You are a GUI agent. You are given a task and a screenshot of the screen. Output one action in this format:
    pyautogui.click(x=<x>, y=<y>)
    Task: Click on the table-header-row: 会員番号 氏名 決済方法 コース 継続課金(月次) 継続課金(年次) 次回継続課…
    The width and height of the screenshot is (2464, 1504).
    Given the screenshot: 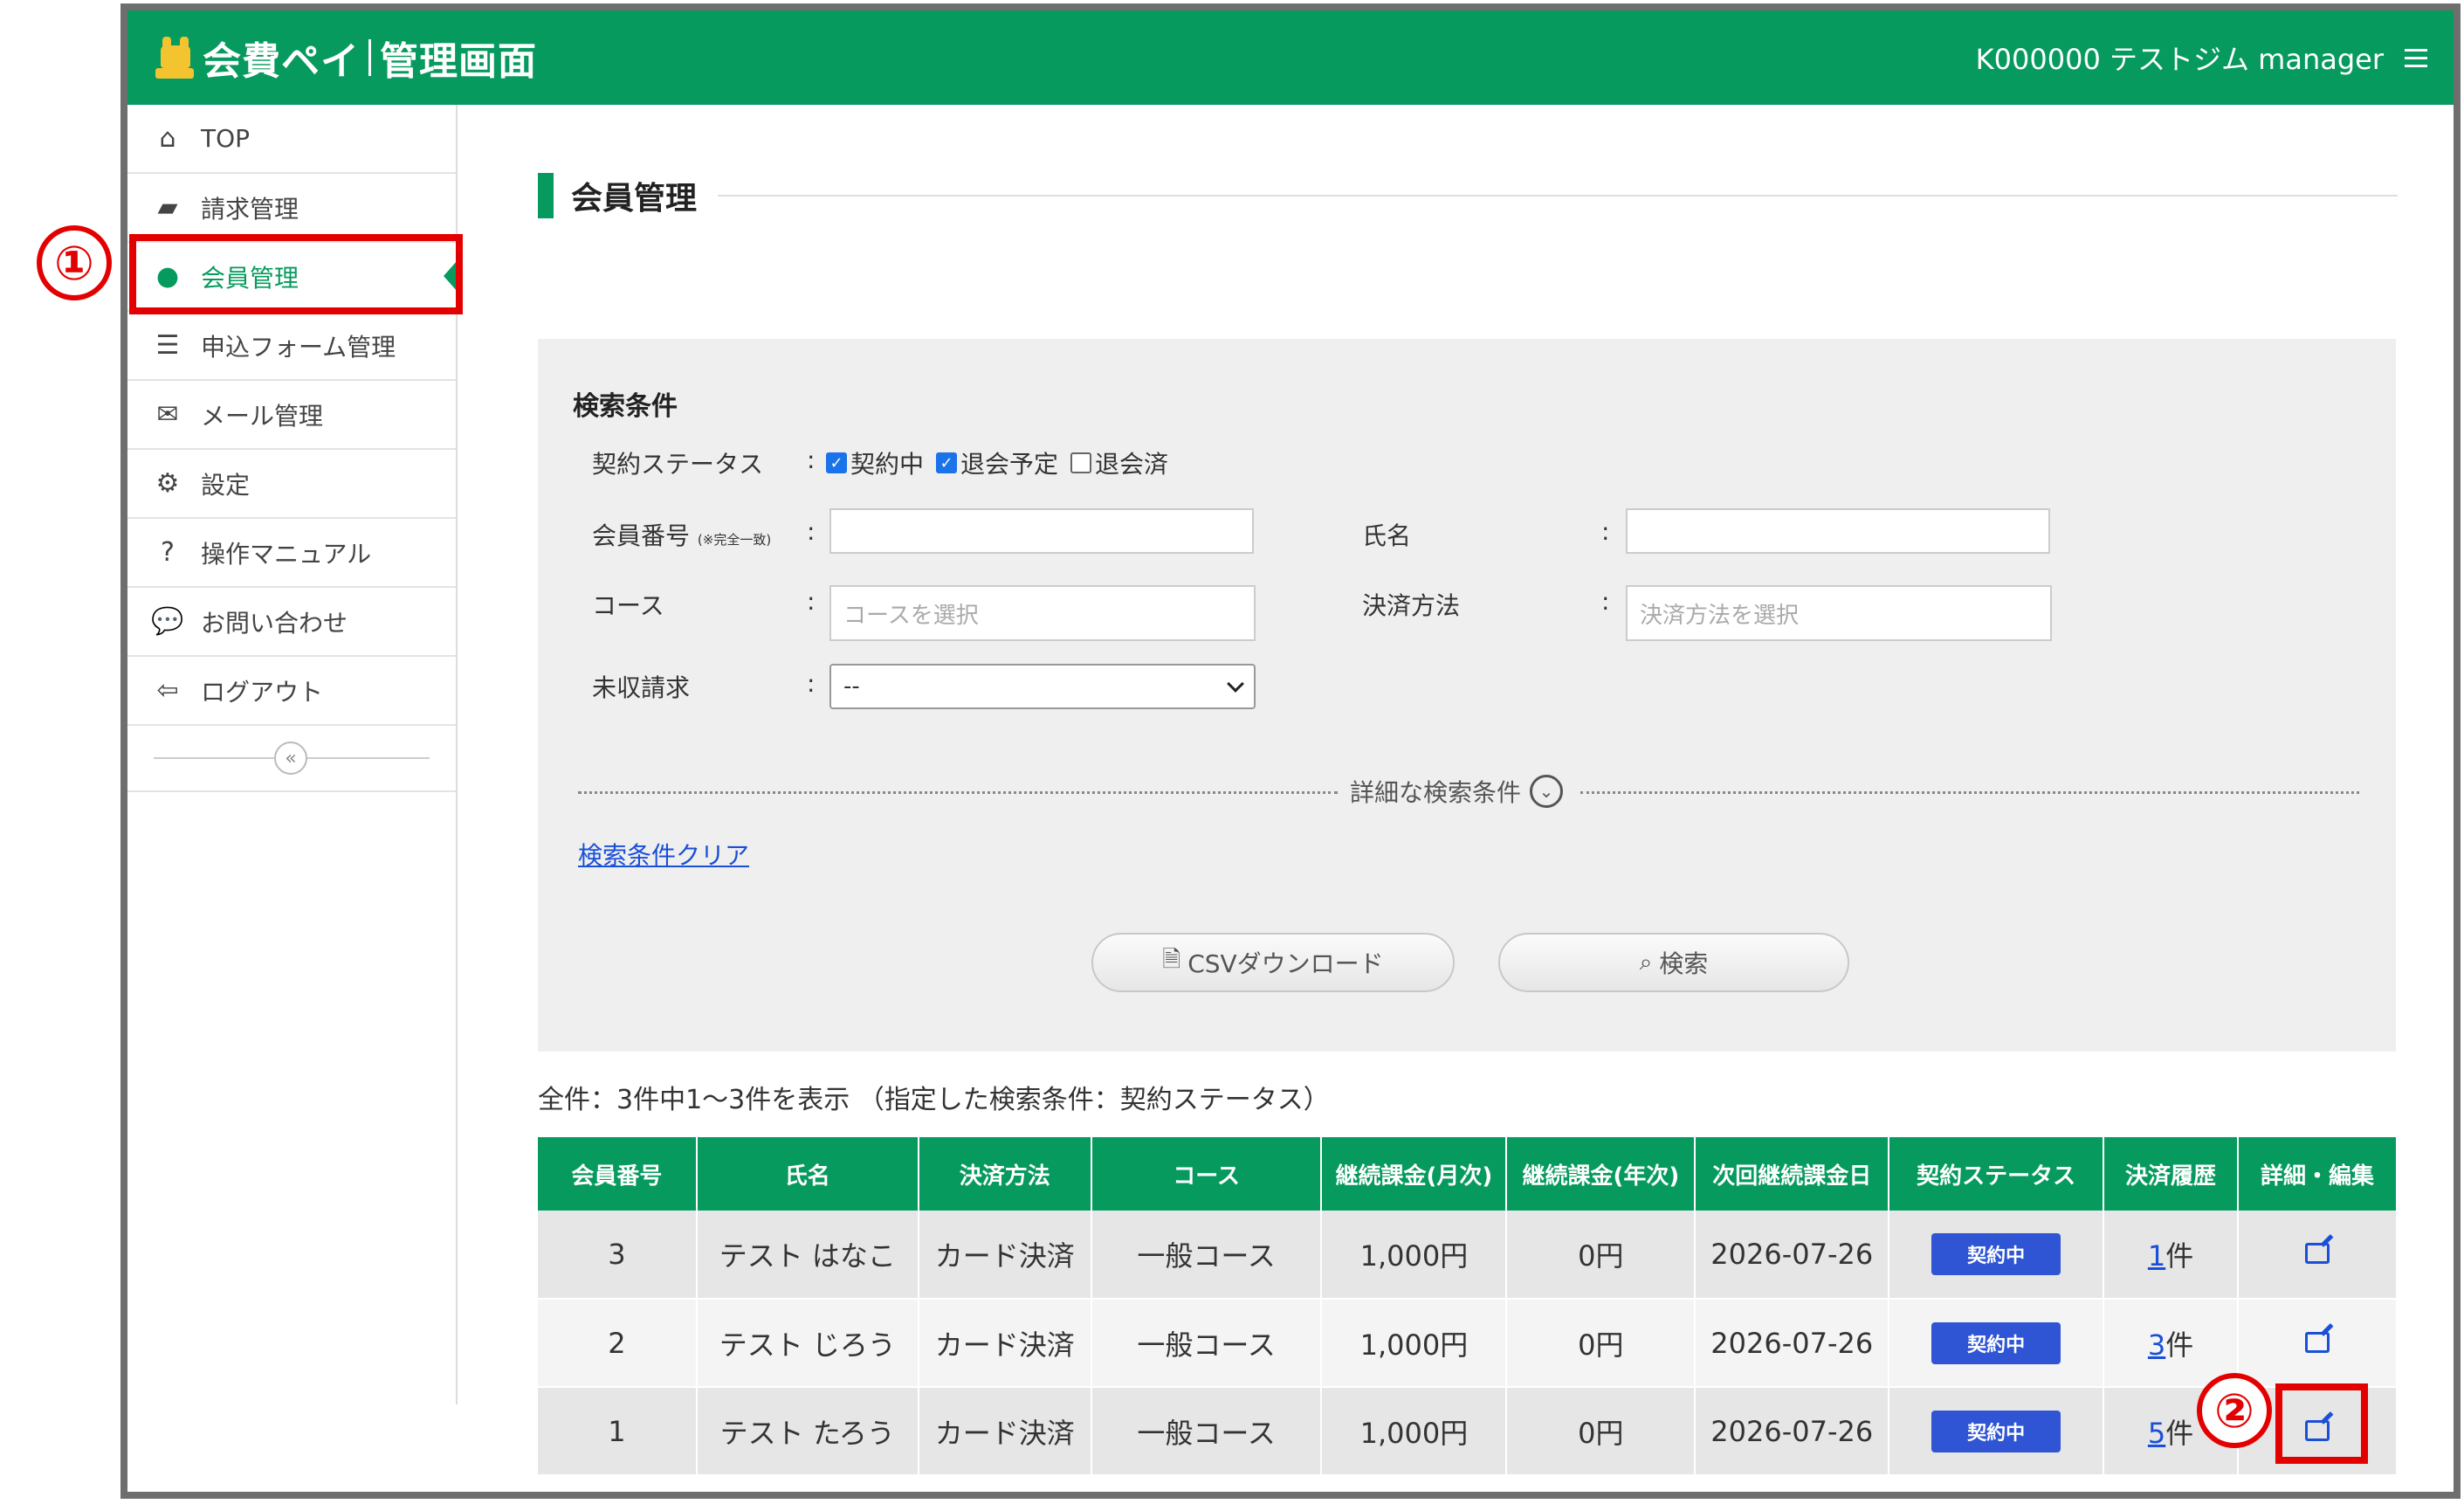 What is the action you would take?
    pyautogui.click(x=1468, y=1174)
    